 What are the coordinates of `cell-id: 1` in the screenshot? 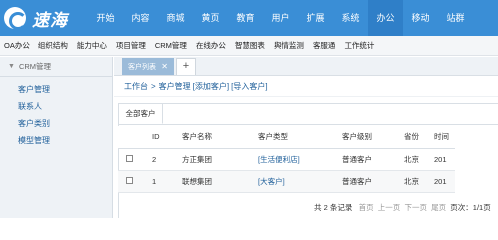 It's located at (161, 181).